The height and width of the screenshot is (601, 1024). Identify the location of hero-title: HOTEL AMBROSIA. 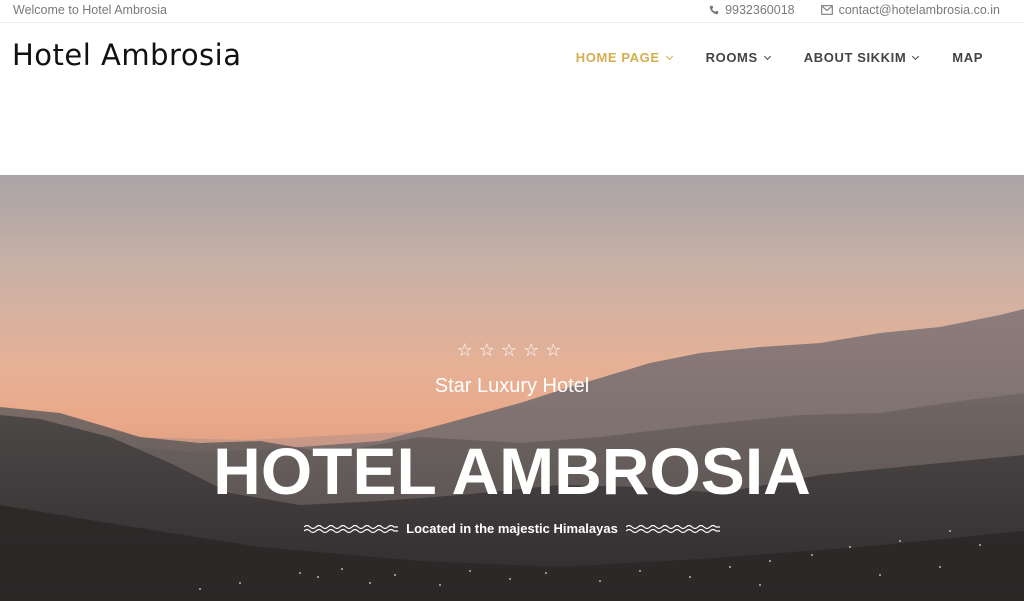
(512, 471).